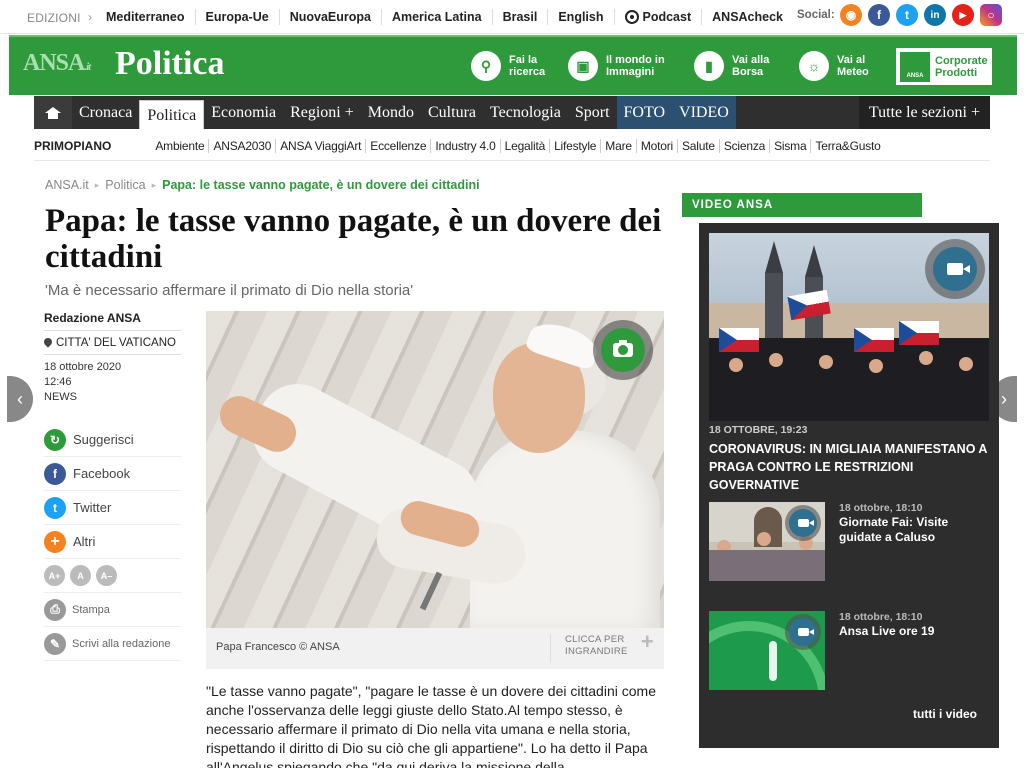 This screenshot has width=1024, height=768. Describe the element at coordinates (20, 399) in the screenshot. I see `previous-article-button: ‹` at that location.